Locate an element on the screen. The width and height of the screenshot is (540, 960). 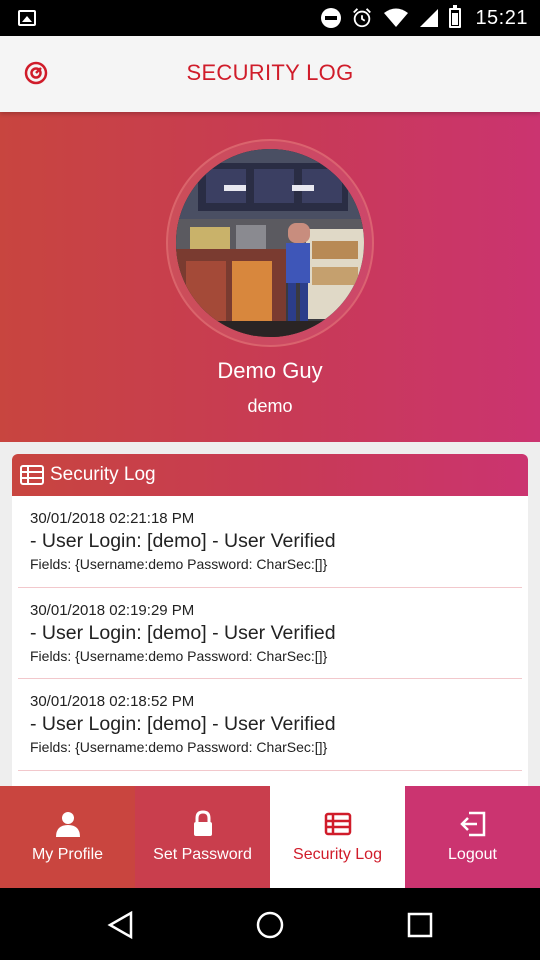
nav-logout: Logout is located at coordinates (472, 837).